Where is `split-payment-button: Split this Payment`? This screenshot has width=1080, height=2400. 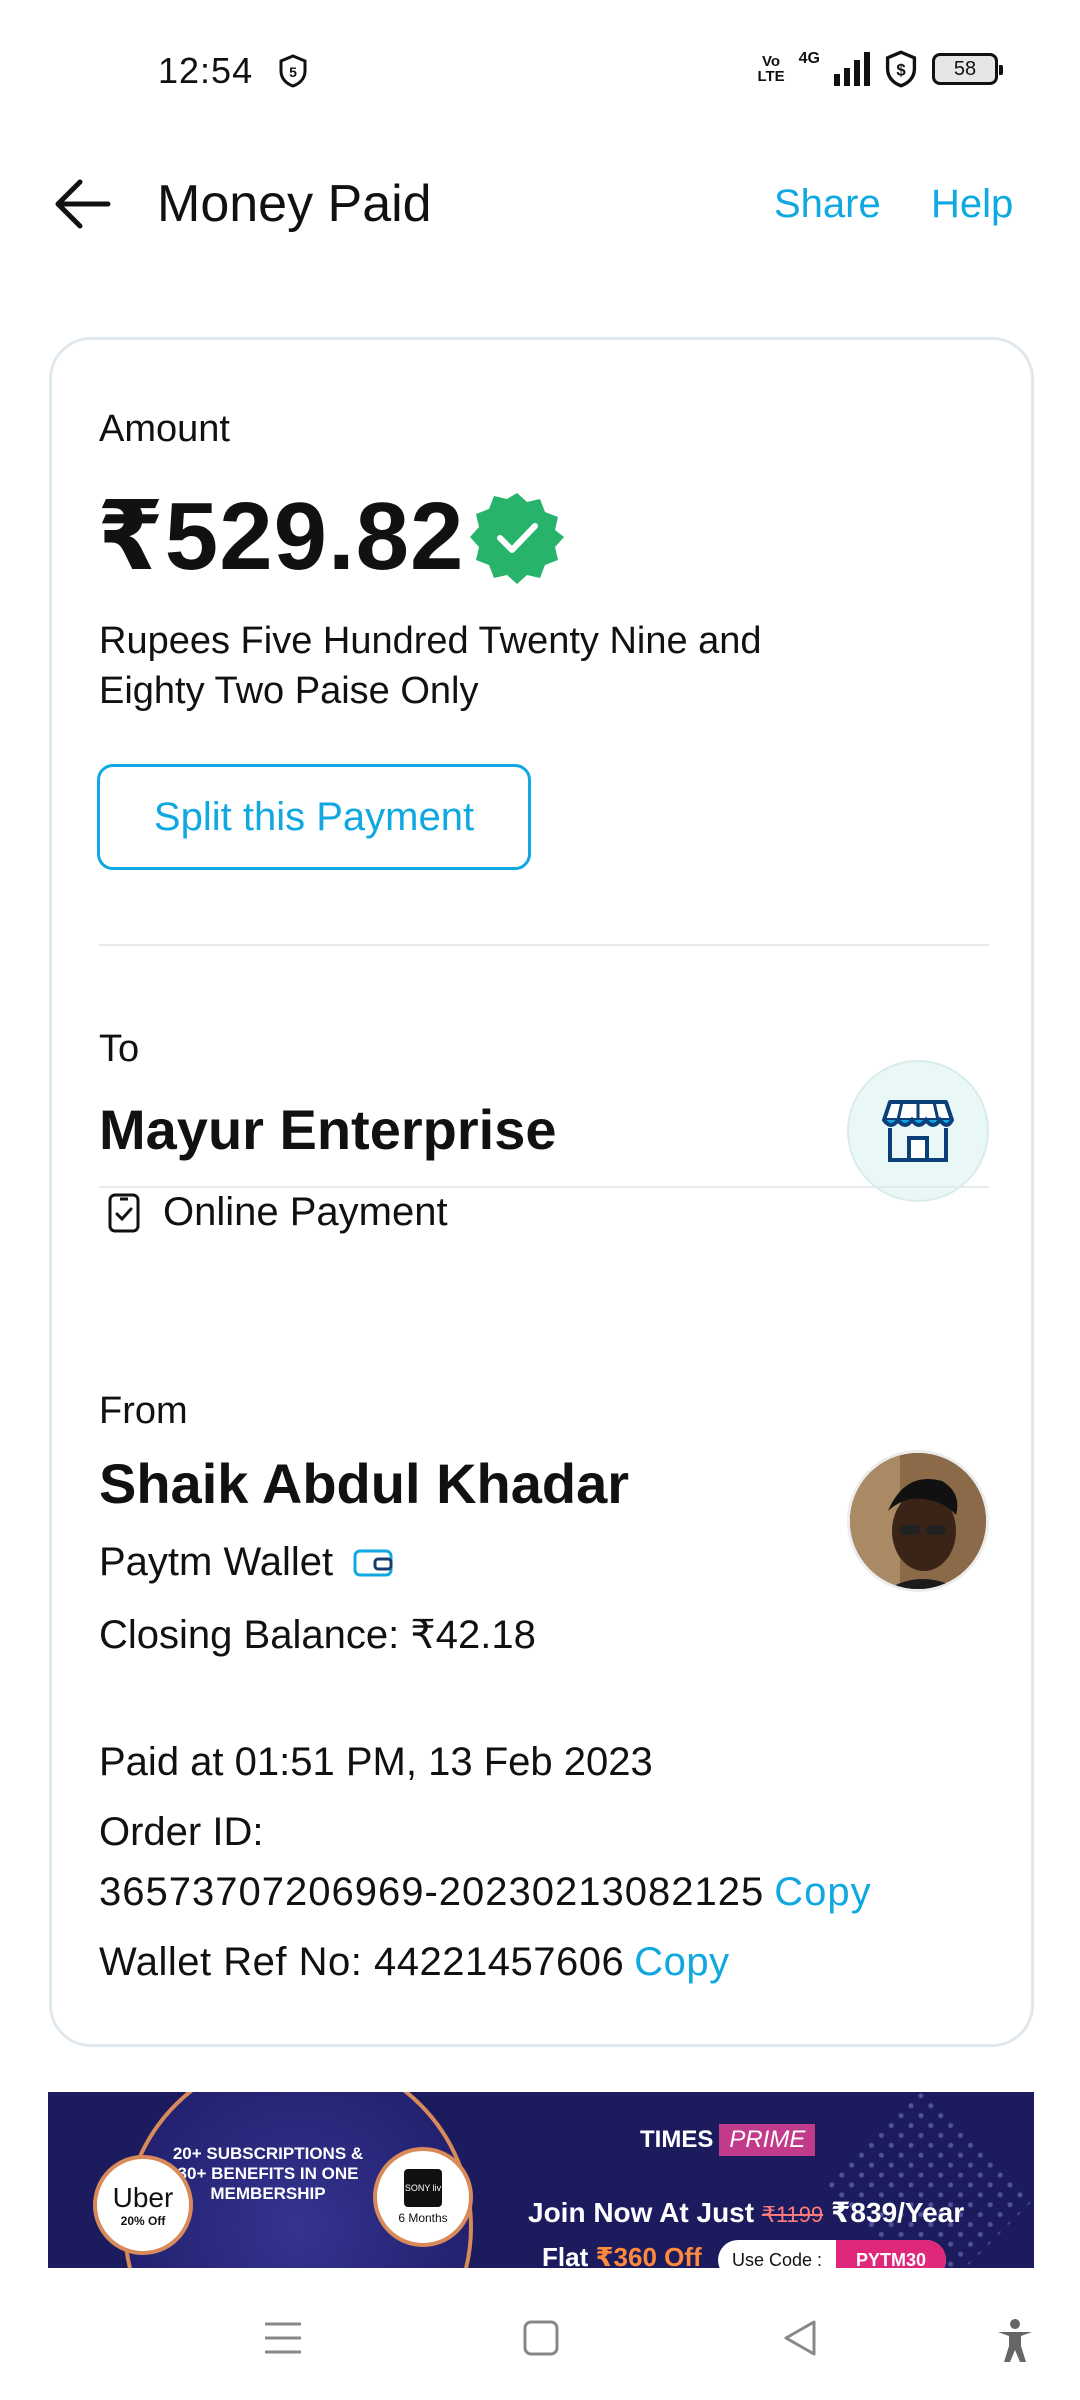 split-payment-button: Split this Payment is located at coordinates (314, 817).